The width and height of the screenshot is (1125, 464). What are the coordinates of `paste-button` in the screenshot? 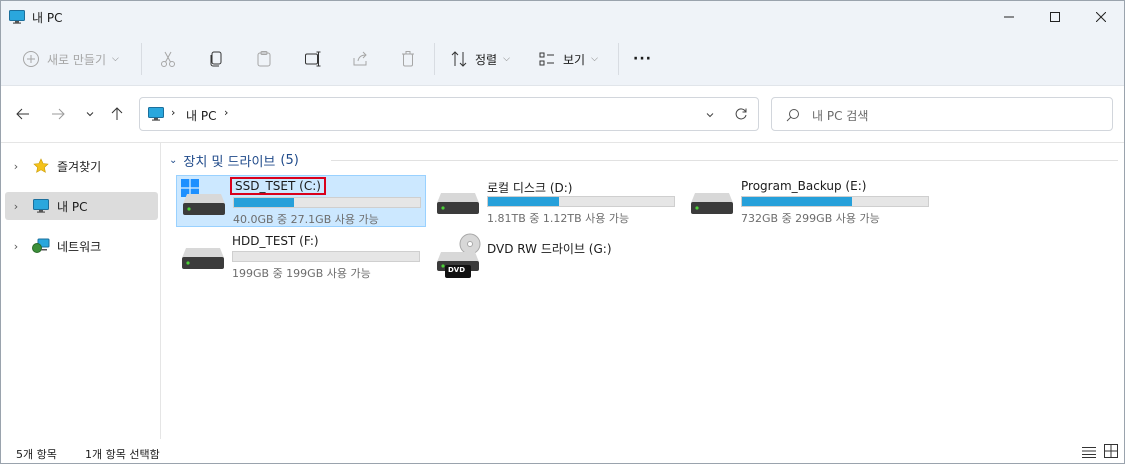 It's located at (264, 59).